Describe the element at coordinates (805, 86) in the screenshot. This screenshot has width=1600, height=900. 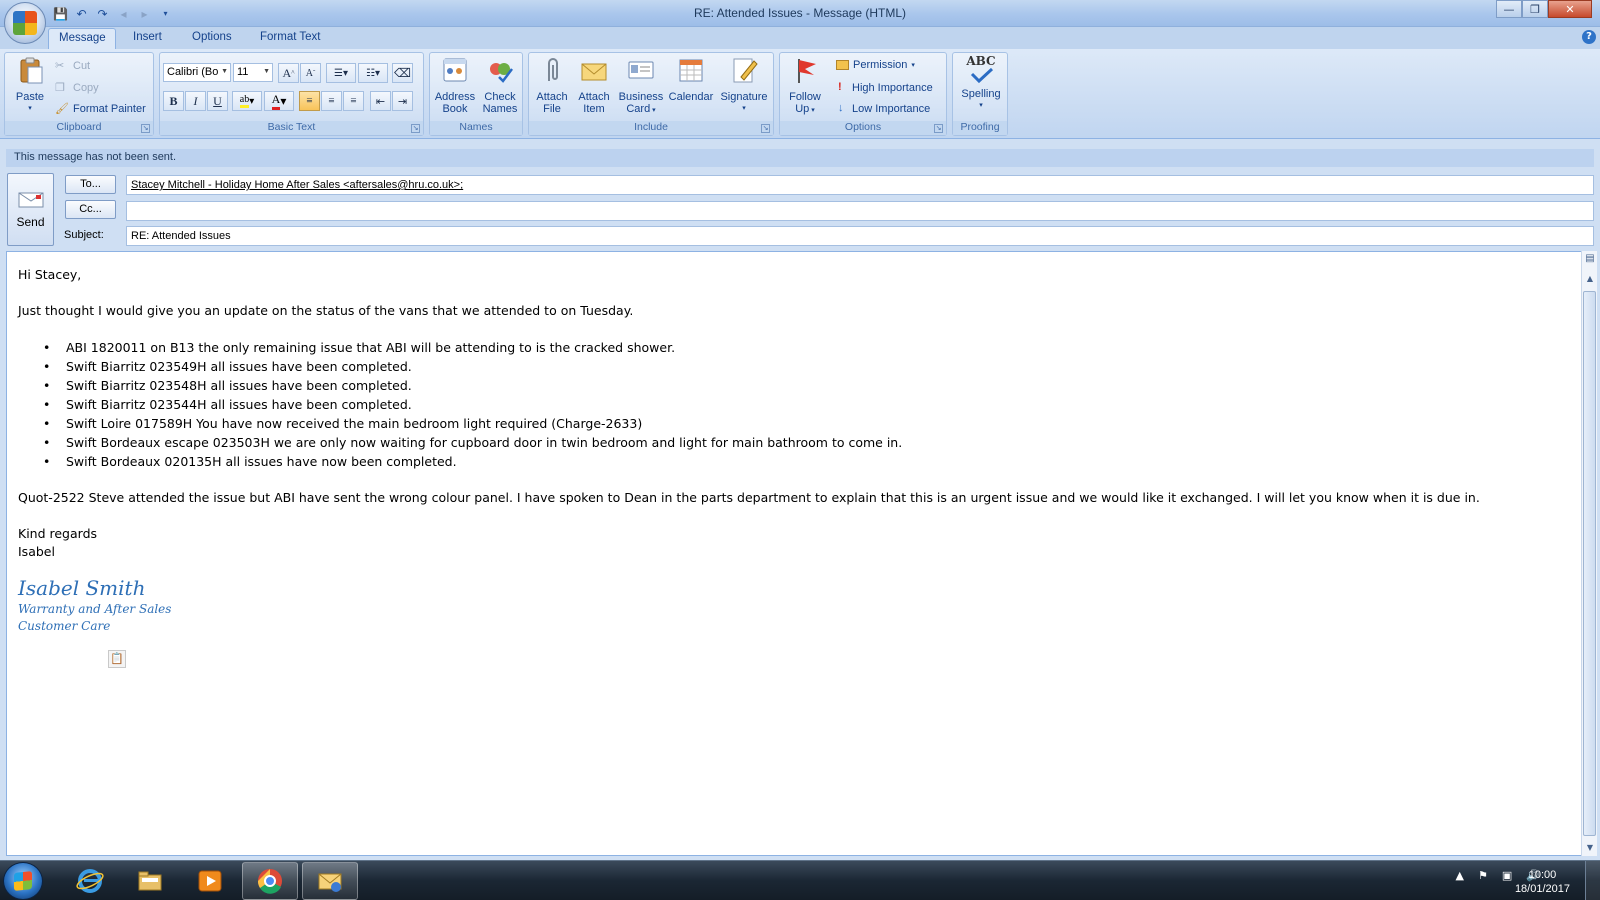
I see `follow-up-button: Follow Up ▾` at that location.